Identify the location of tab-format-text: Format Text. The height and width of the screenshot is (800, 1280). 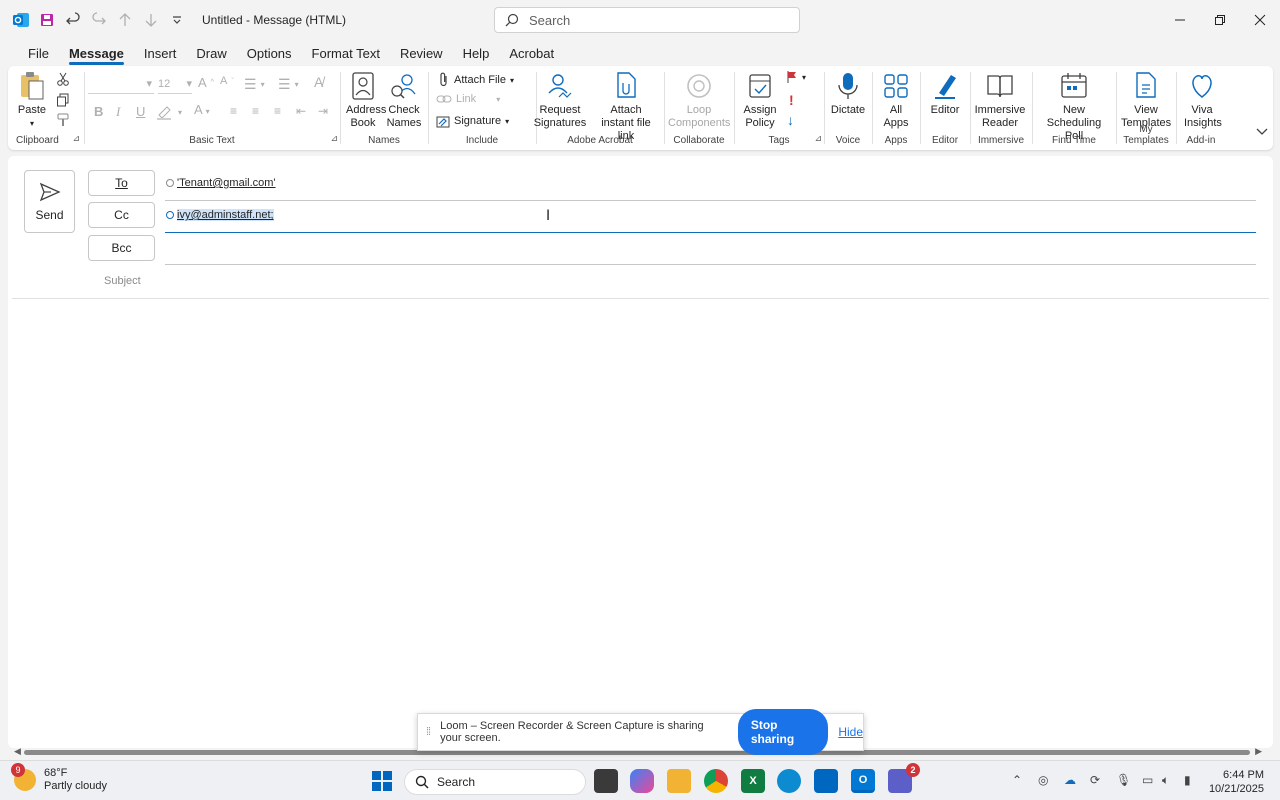
(346, 53).